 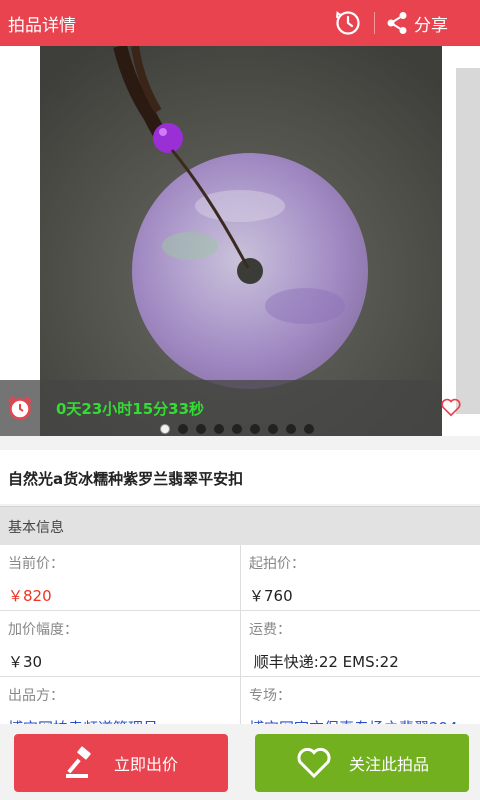 I want to click on follow-item-button: 关注此拍品, so click(x=362, y=763).